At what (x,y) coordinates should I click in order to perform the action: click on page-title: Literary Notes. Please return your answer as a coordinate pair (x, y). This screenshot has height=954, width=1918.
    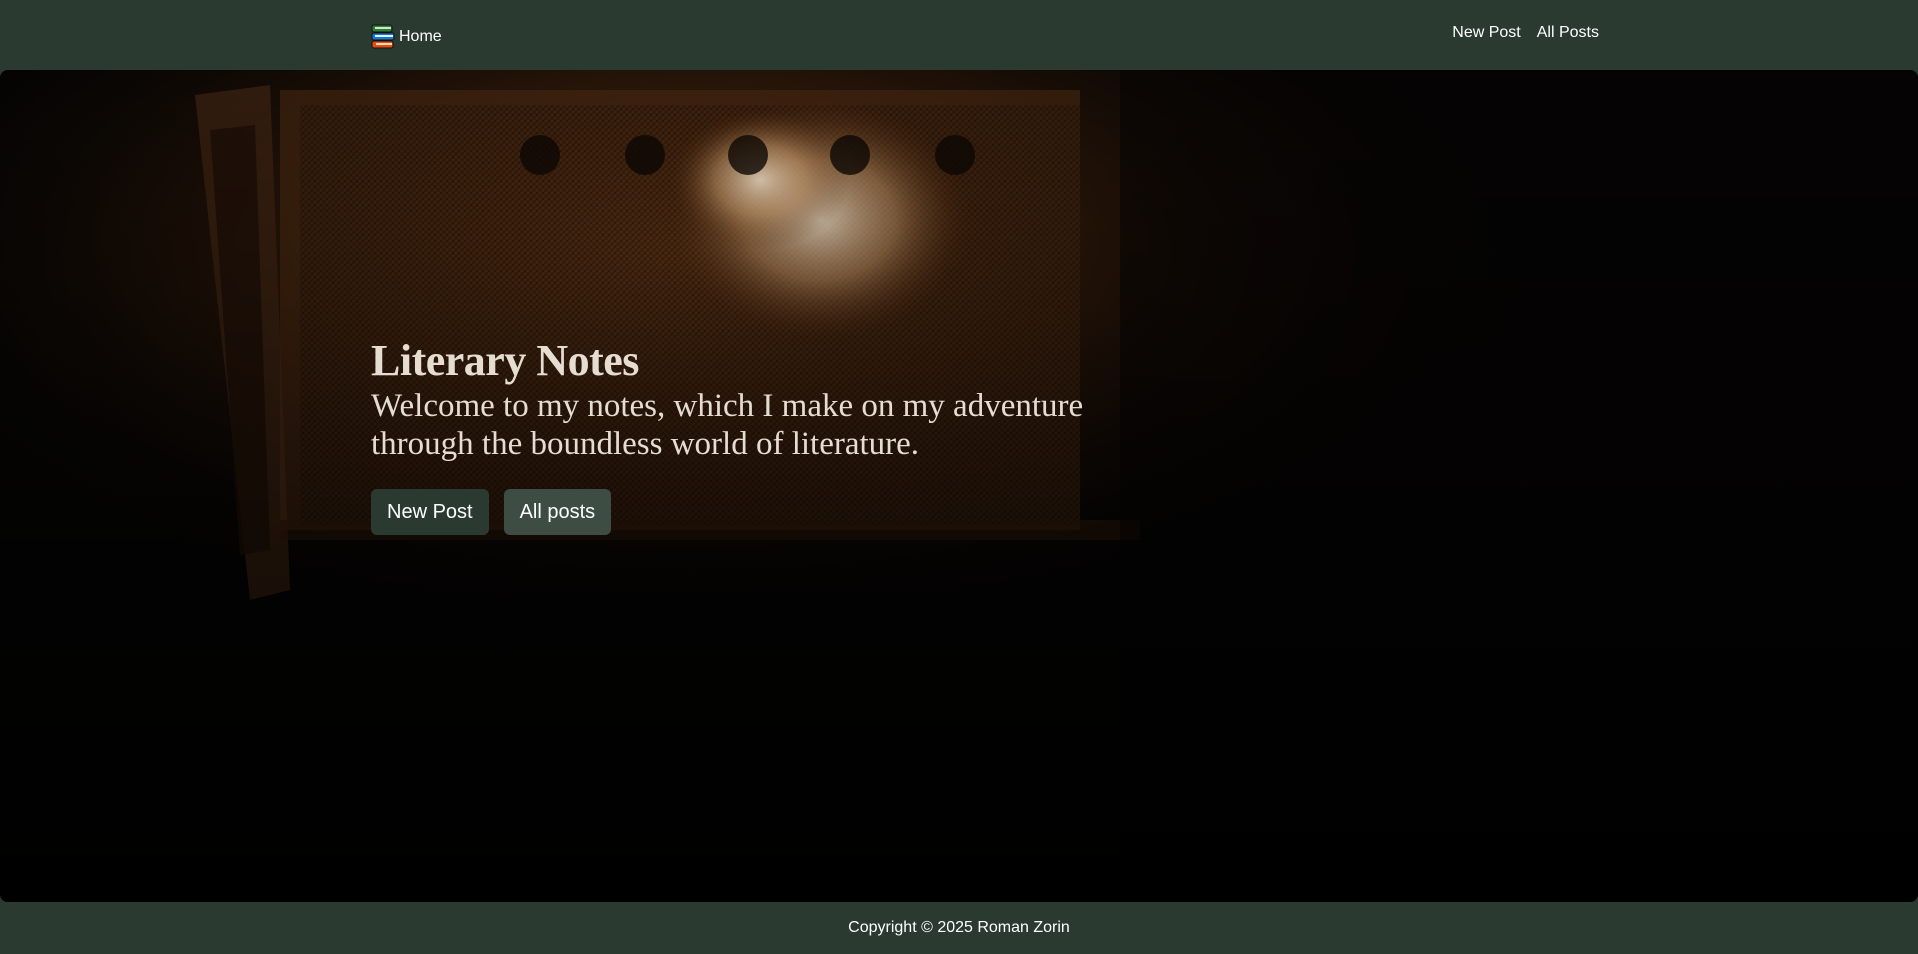
    Looking at the image, I should click on (505, 360).